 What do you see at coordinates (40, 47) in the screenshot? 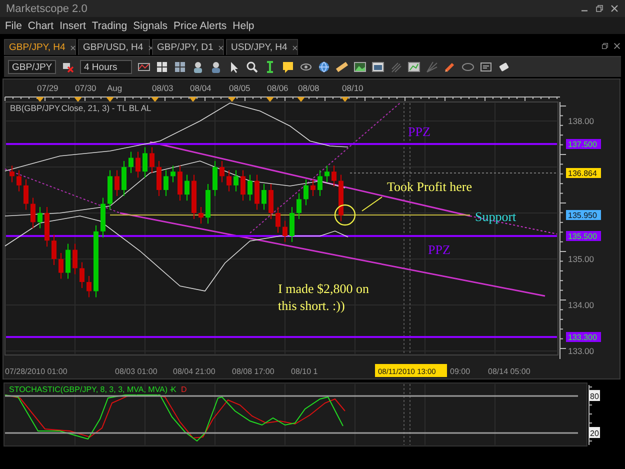
I see `chart-tab: GBP/JPY, H4` at bounding box center [40, 47].